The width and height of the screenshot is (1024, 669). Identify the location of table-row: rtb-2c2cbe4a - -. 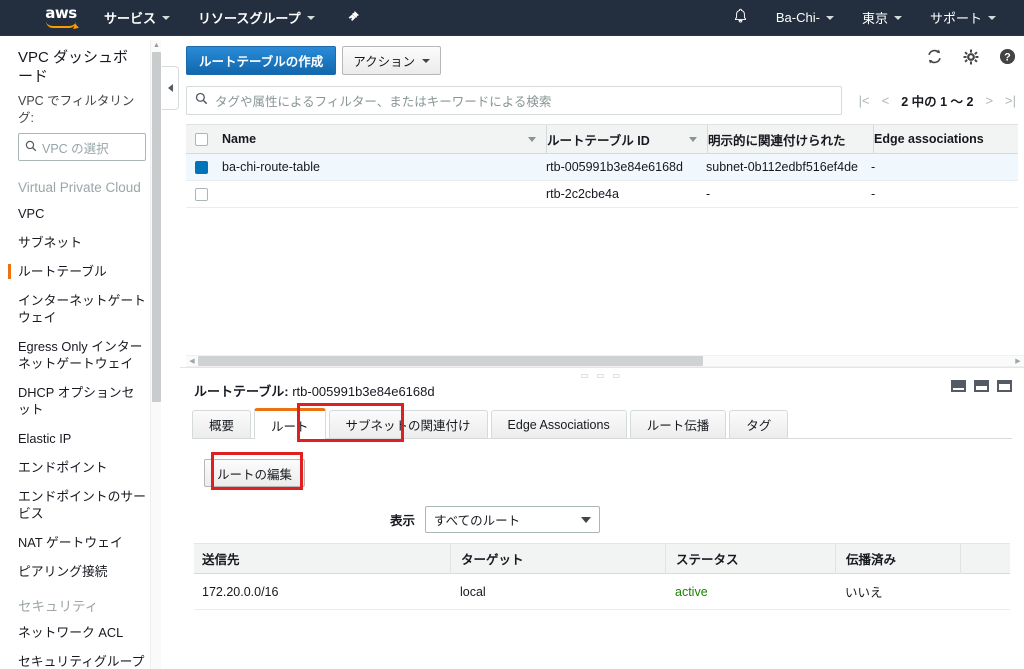
(602, 194).